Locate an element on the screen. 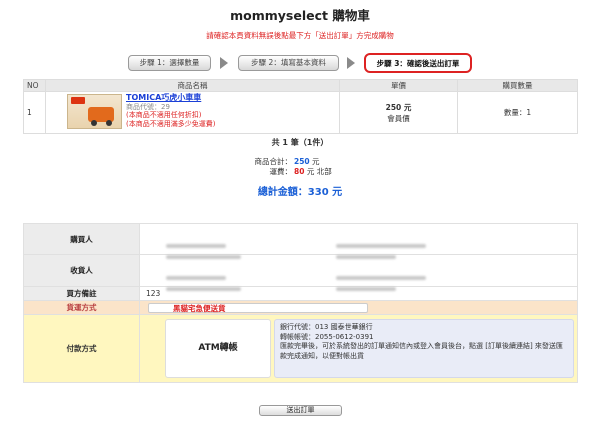 This screenshot has height=422, width=600. col-qty-header: 購買數量 is located at coordinates (517, 85).